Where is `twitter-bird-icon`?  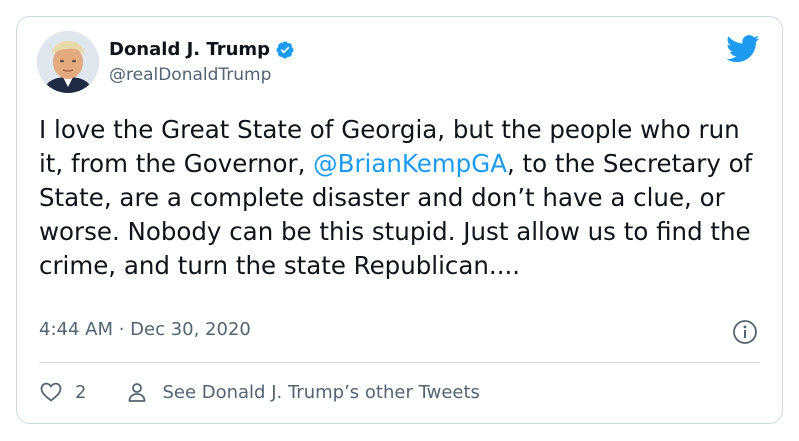
twitter-bird-icon is located at coordinates (743, 49).